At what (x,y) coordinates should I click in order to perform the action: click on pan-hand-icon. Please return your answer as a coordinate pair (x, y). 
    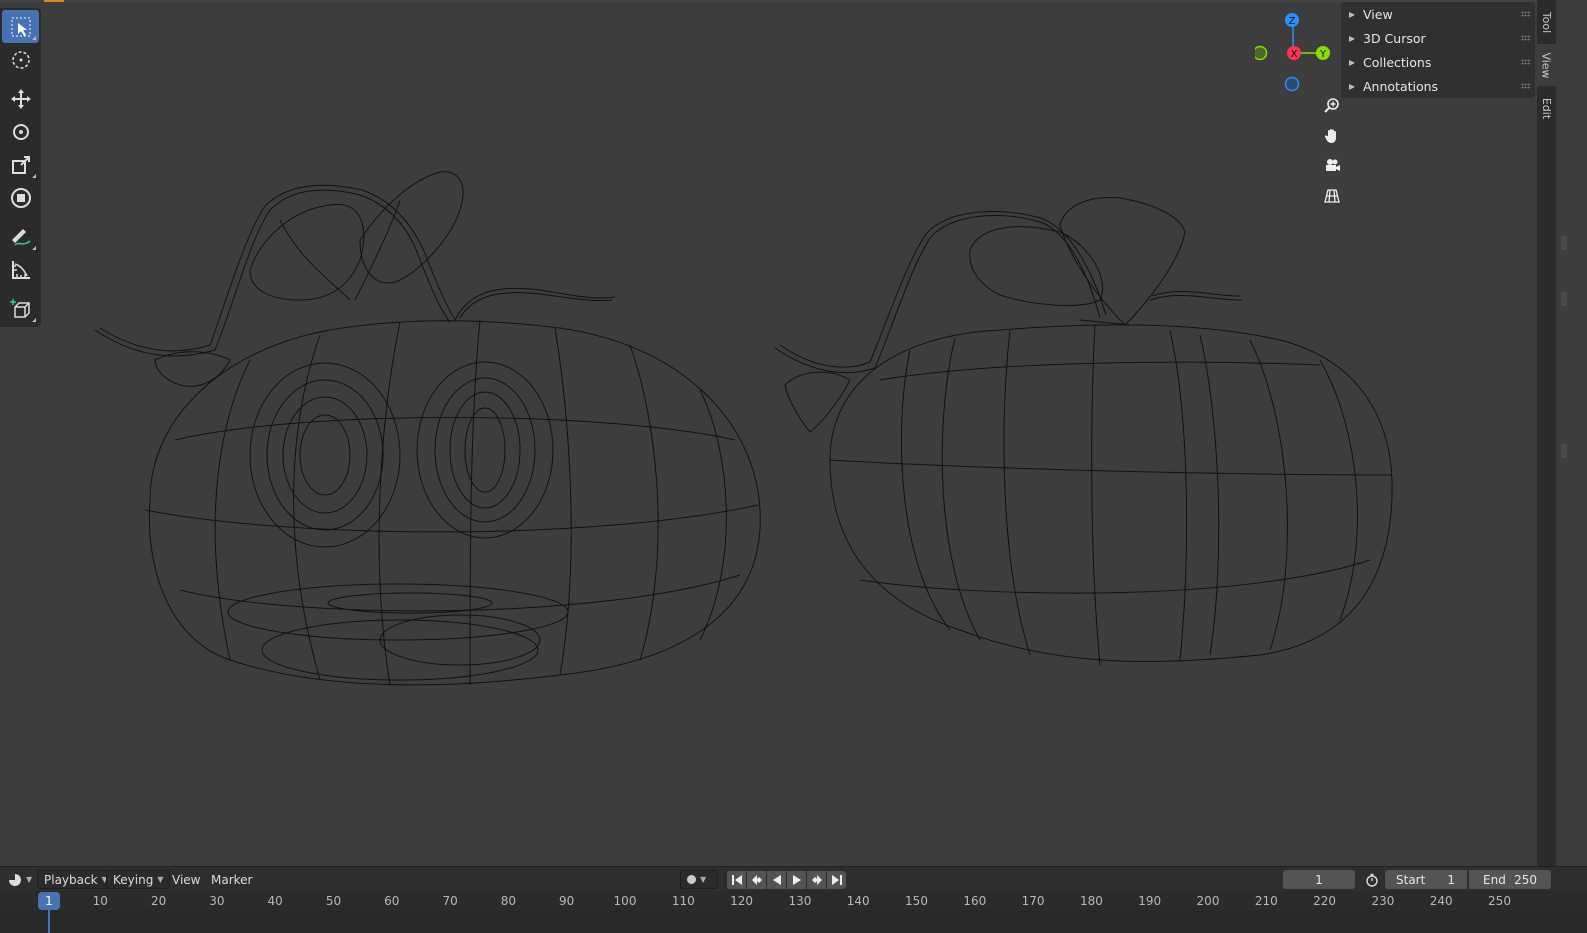
    Looking at the image, I should click on (1330, 136).